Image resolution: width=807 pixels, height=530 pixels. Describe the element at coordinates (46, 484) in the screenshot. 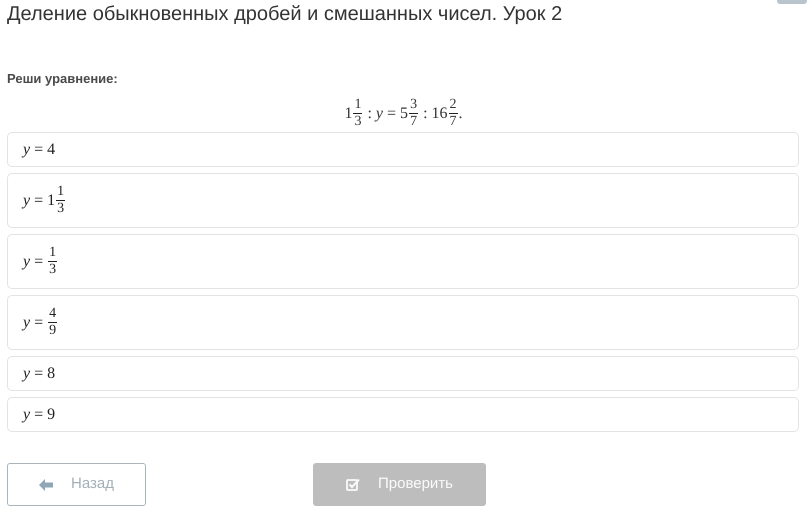

I see `arrow-left-icon` at that location.